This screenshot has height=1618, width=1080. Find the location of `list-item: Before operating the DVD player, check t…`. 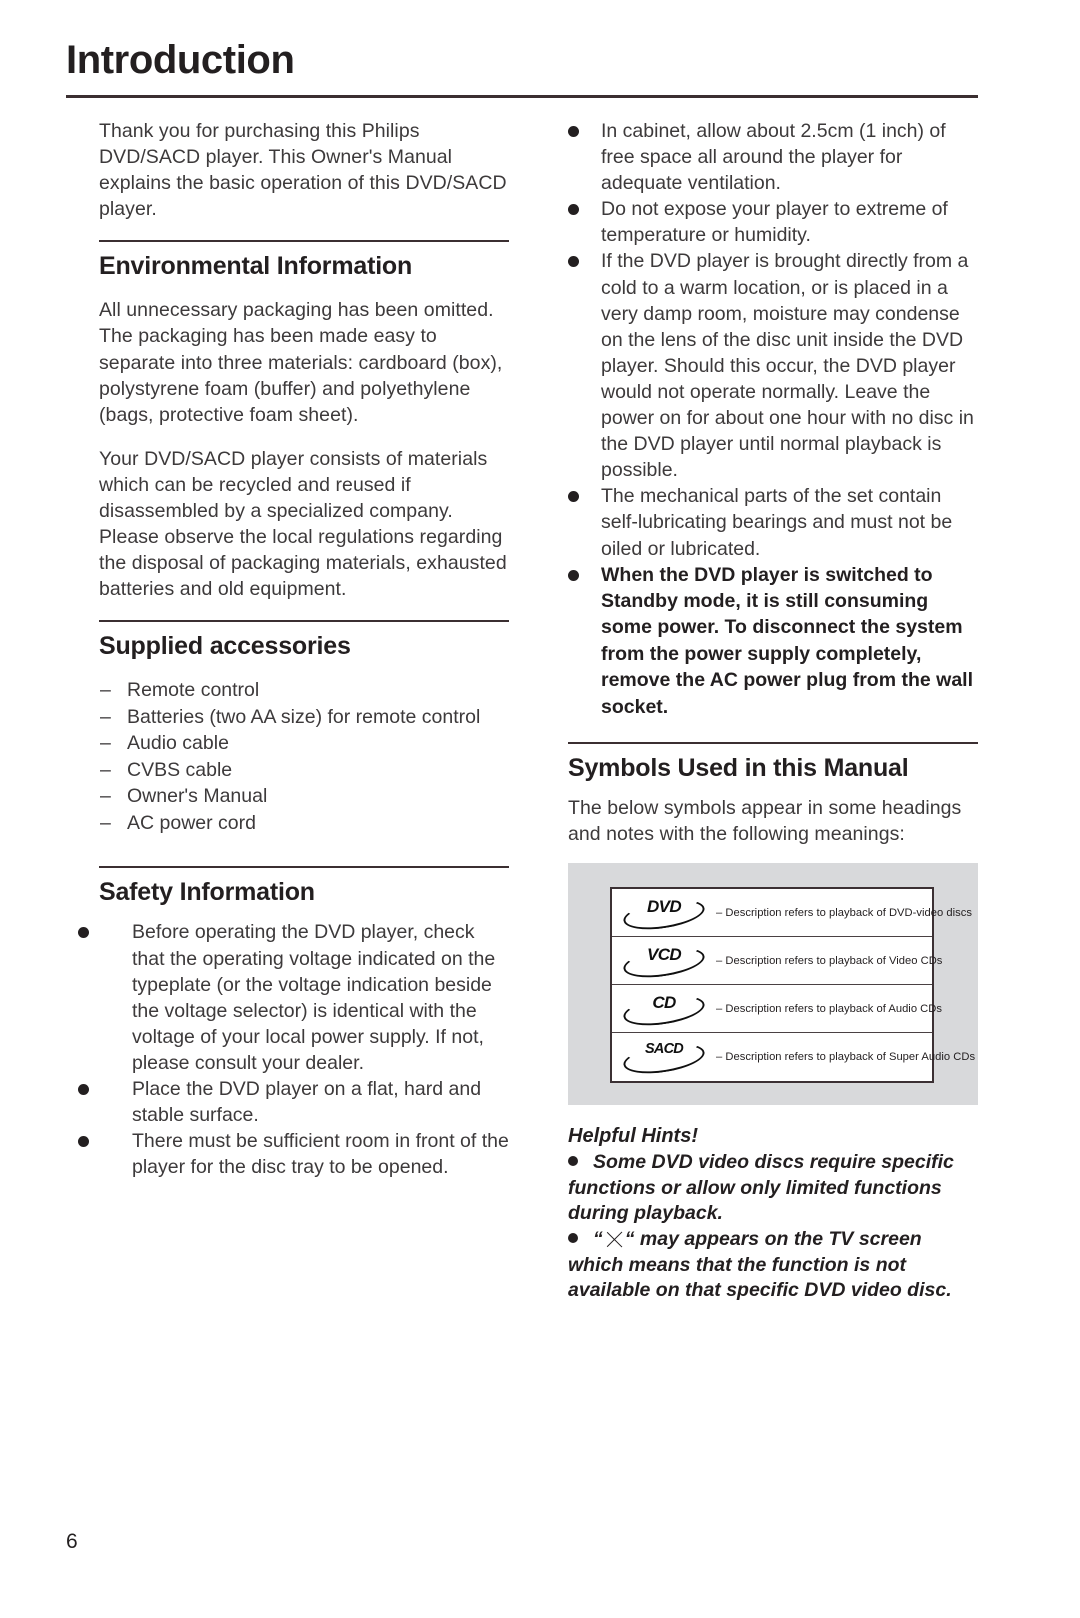

list-item: Before operating the DVD player, check t… is located at coordinates (289, 997).